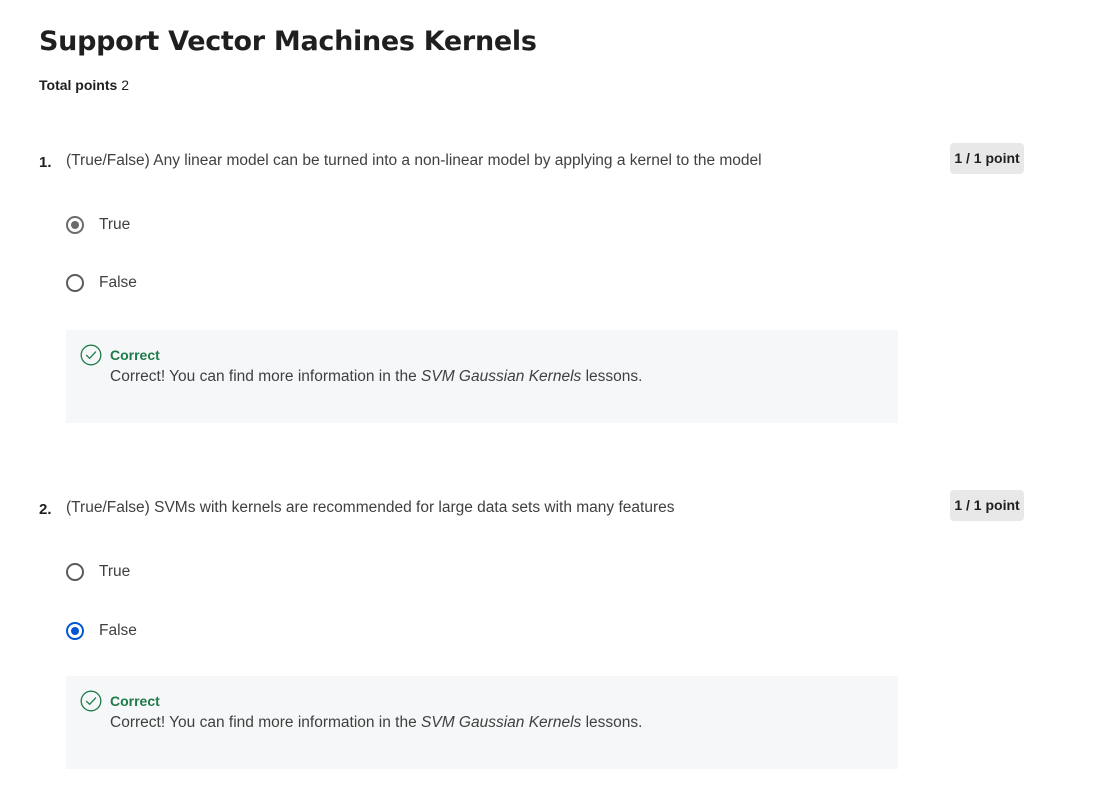  I want to click on total-points: Total points 2, so click(84, 85).